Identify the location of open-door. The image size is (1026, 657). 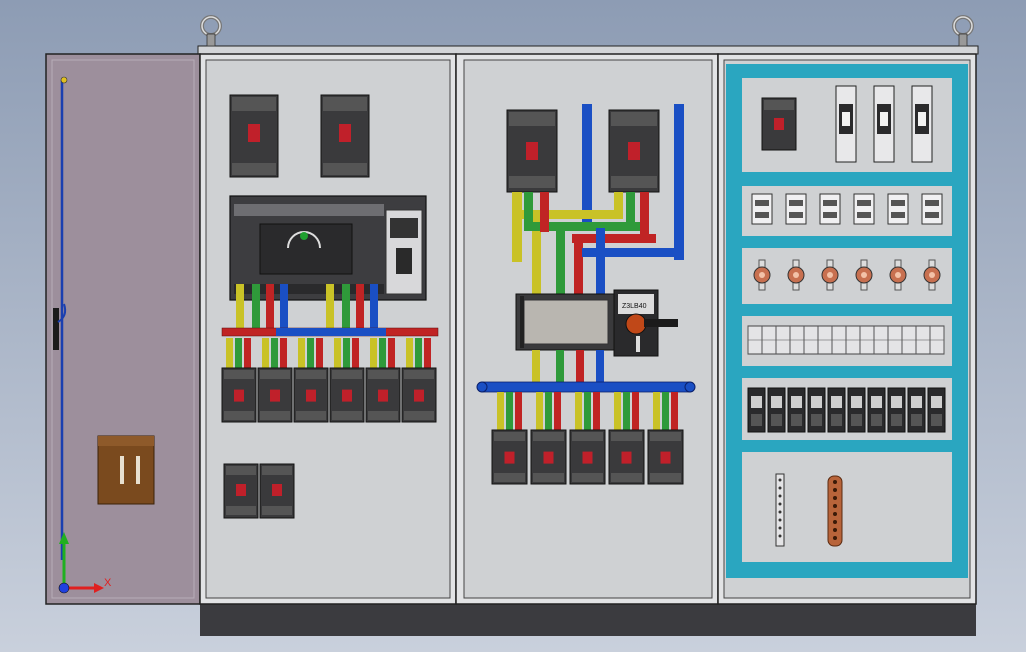
(123, 329).